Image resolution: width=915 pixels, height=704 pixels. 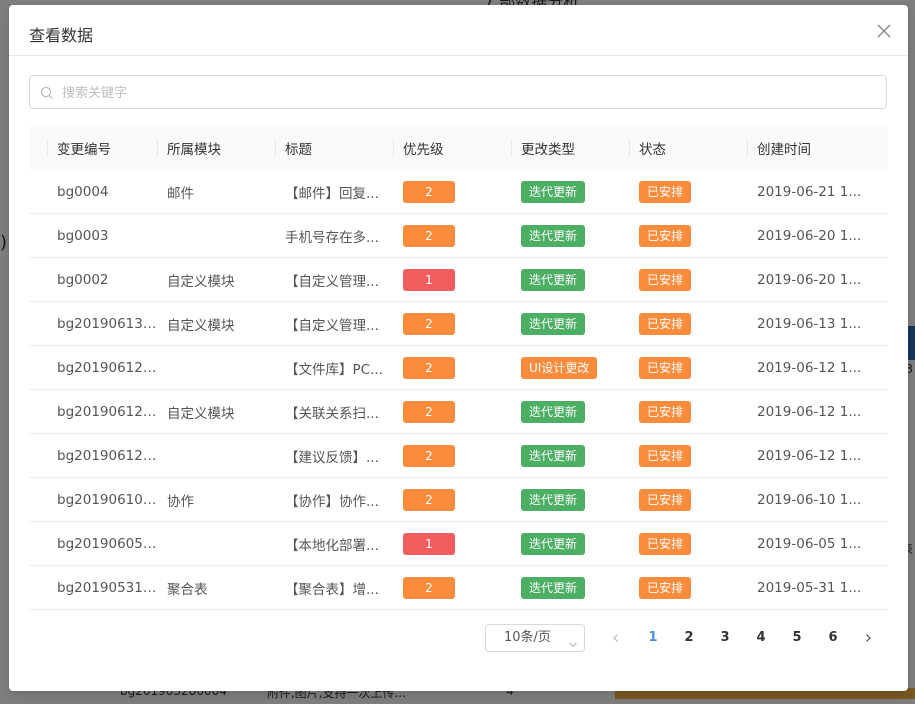 I want to click on next-page-button, so click(x=868, y=638).